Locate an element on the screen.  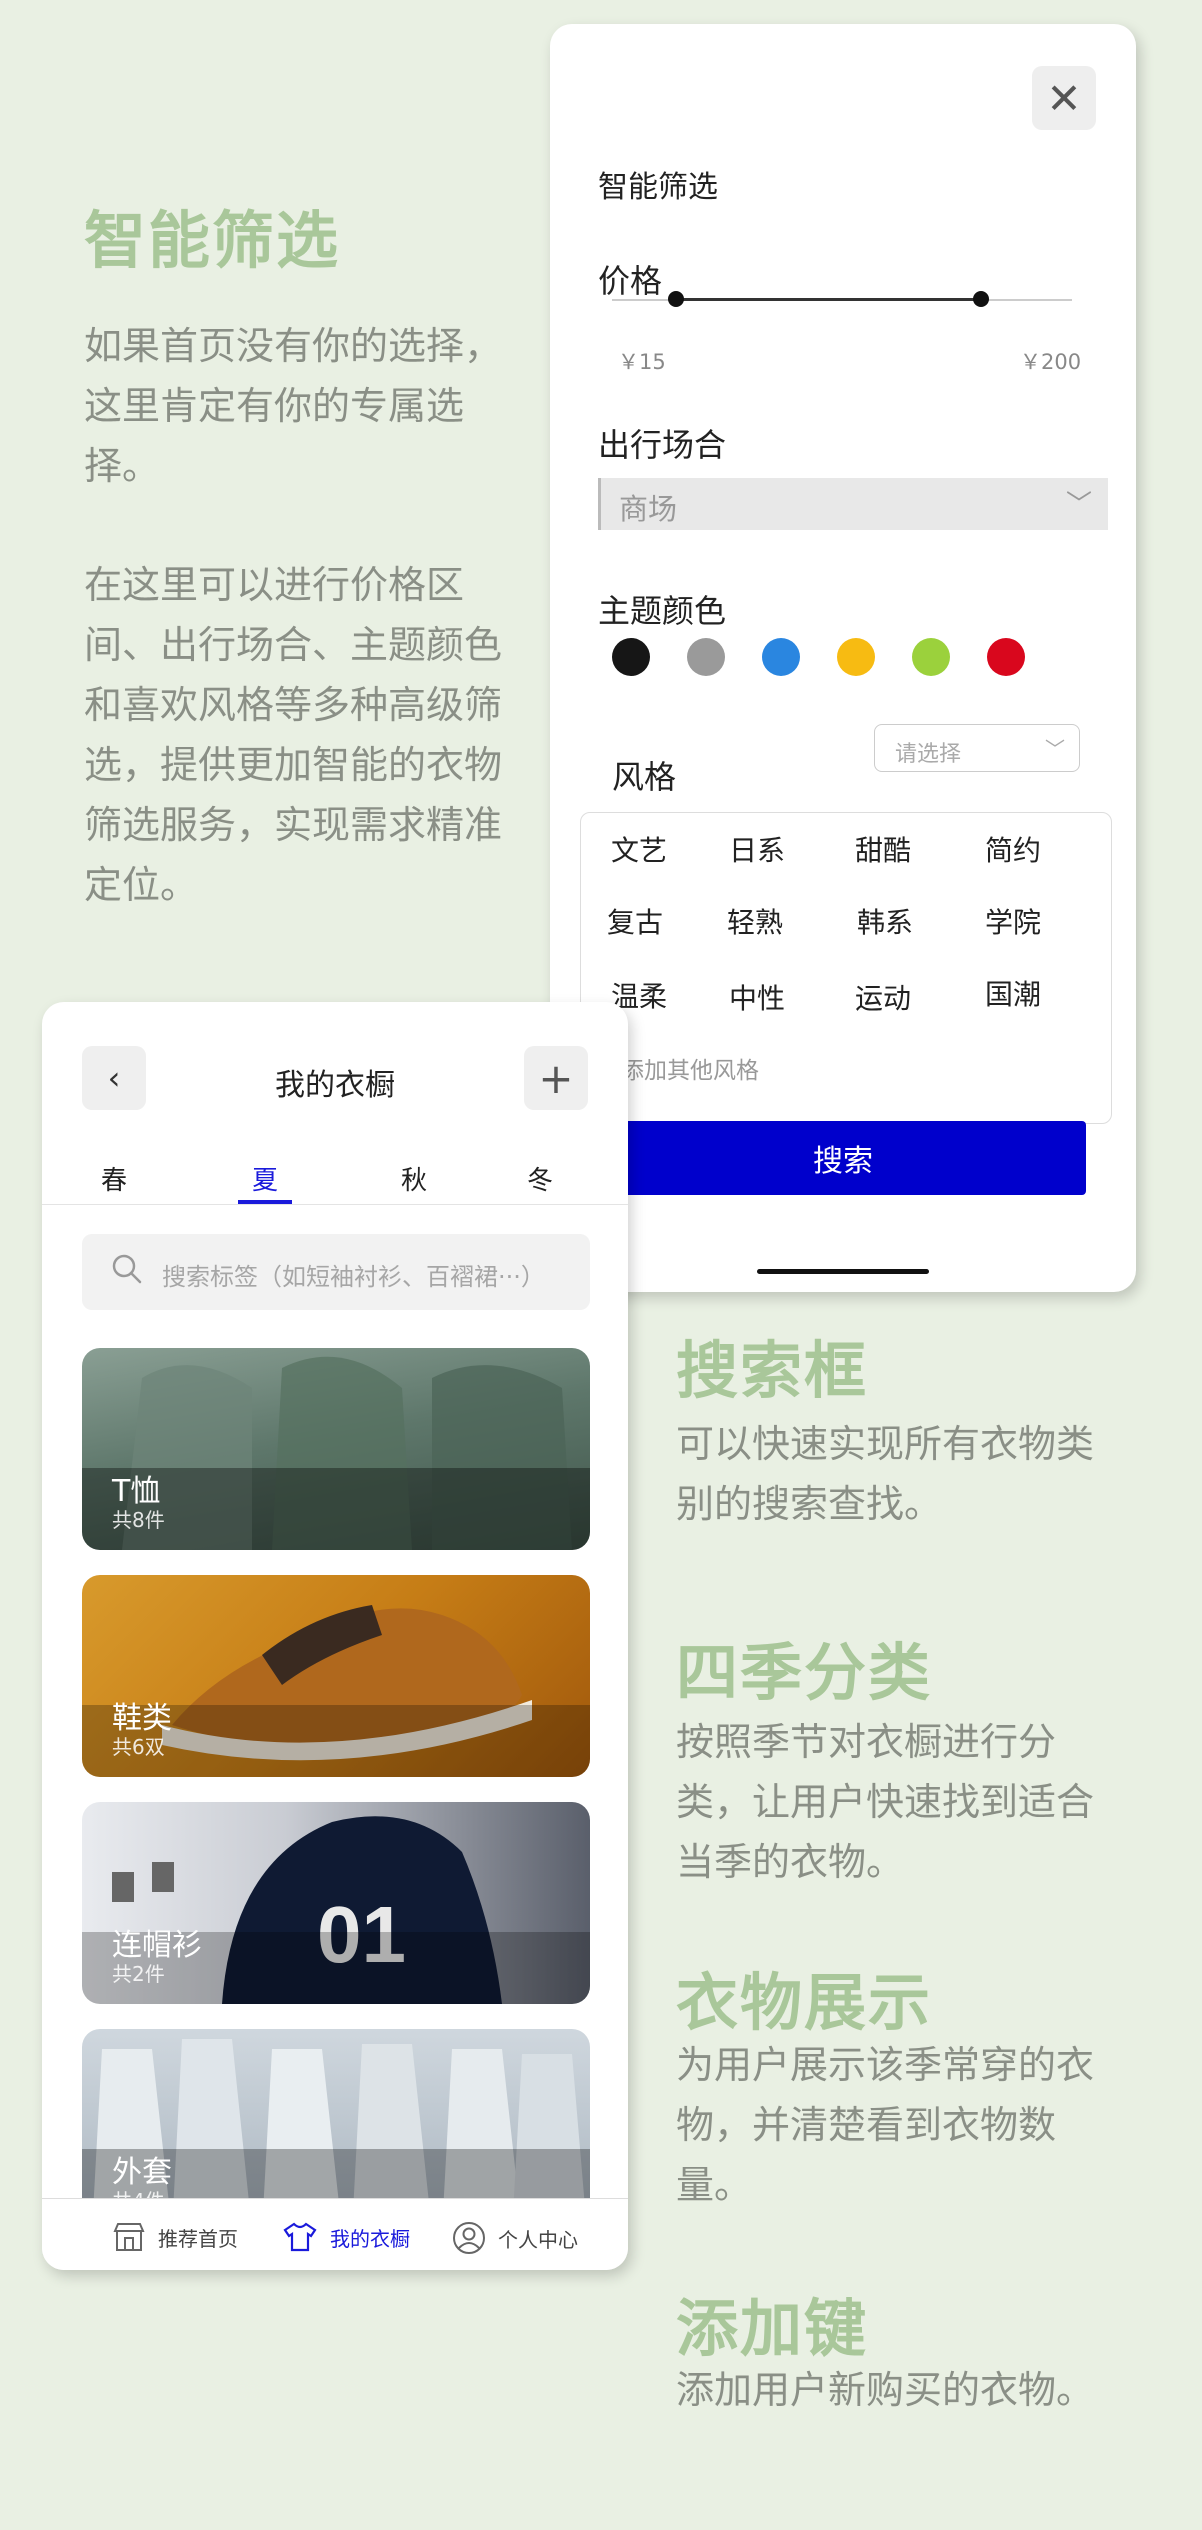
style-tag: 复古 is located at coordinates (635, 921).